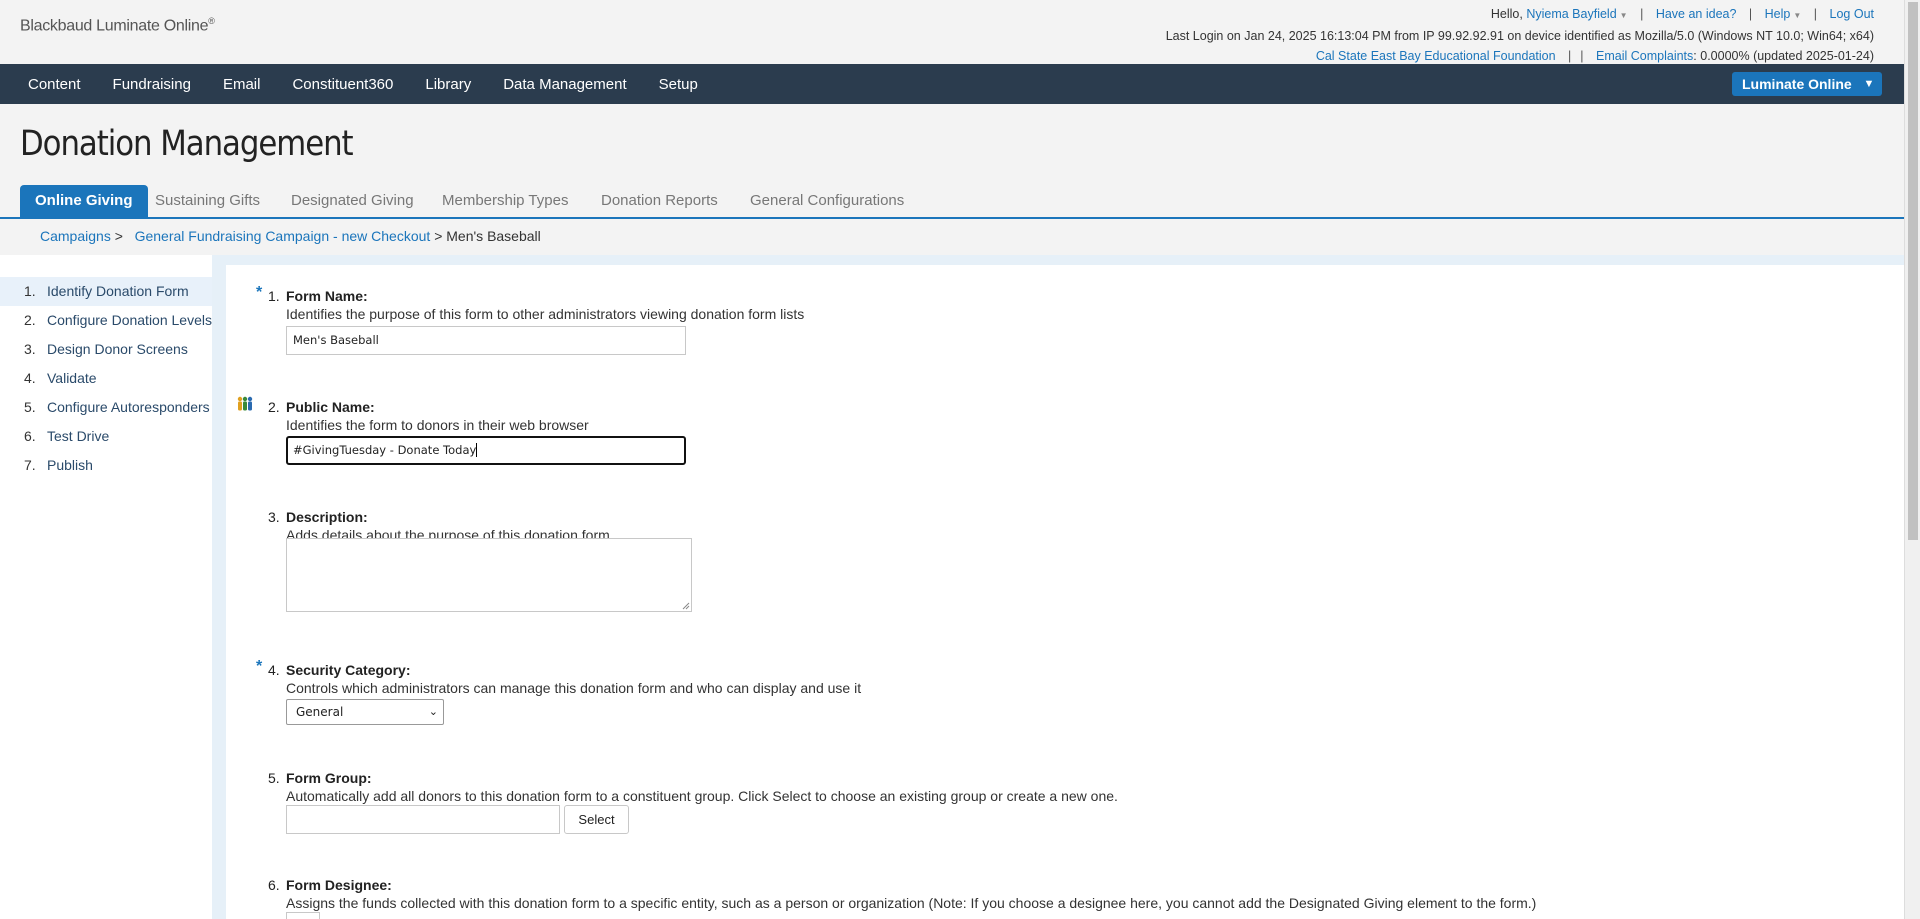 Image resolution: width=1920 pixels, height=919 pixels. I want to click on vertical-scrollbar, so click(1912, 459).